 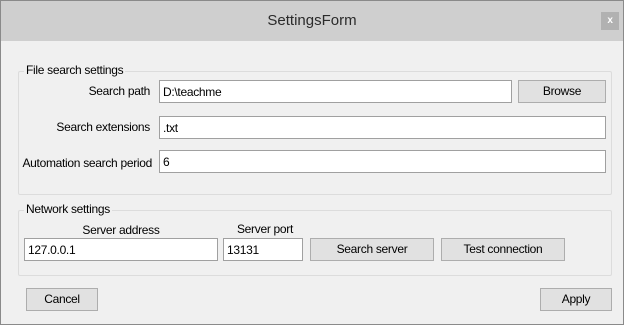 What do you see at coordinates (382, 161) in the screenshot?
I see `automation-search-period-input` at bounding box center [382, 161].